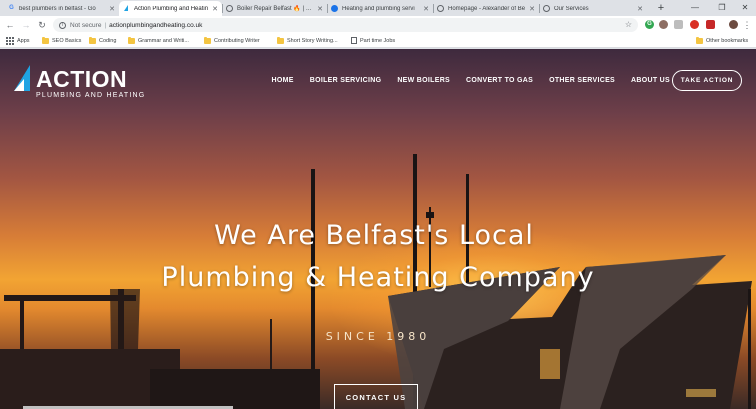 The width and height of the screenshot is (756, 409). I want to click on since-tagline: SINCE 1980, so click(378, 336).